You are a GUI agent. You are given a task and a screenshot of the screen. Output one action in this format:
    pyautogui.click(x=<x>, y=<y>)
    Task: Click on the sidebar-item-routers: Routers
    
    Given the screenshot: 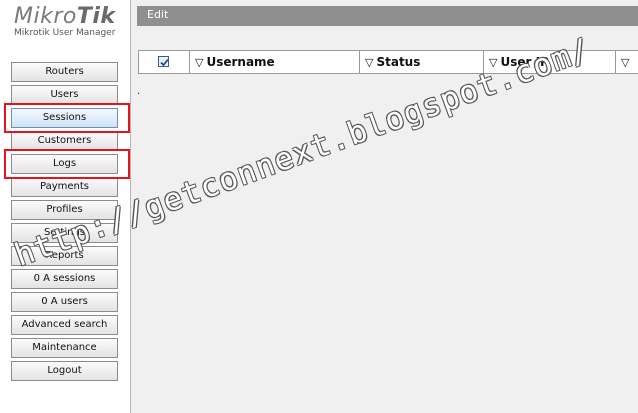 What is the action you would take?
    pyautogui.click(x=64, y=72)
    